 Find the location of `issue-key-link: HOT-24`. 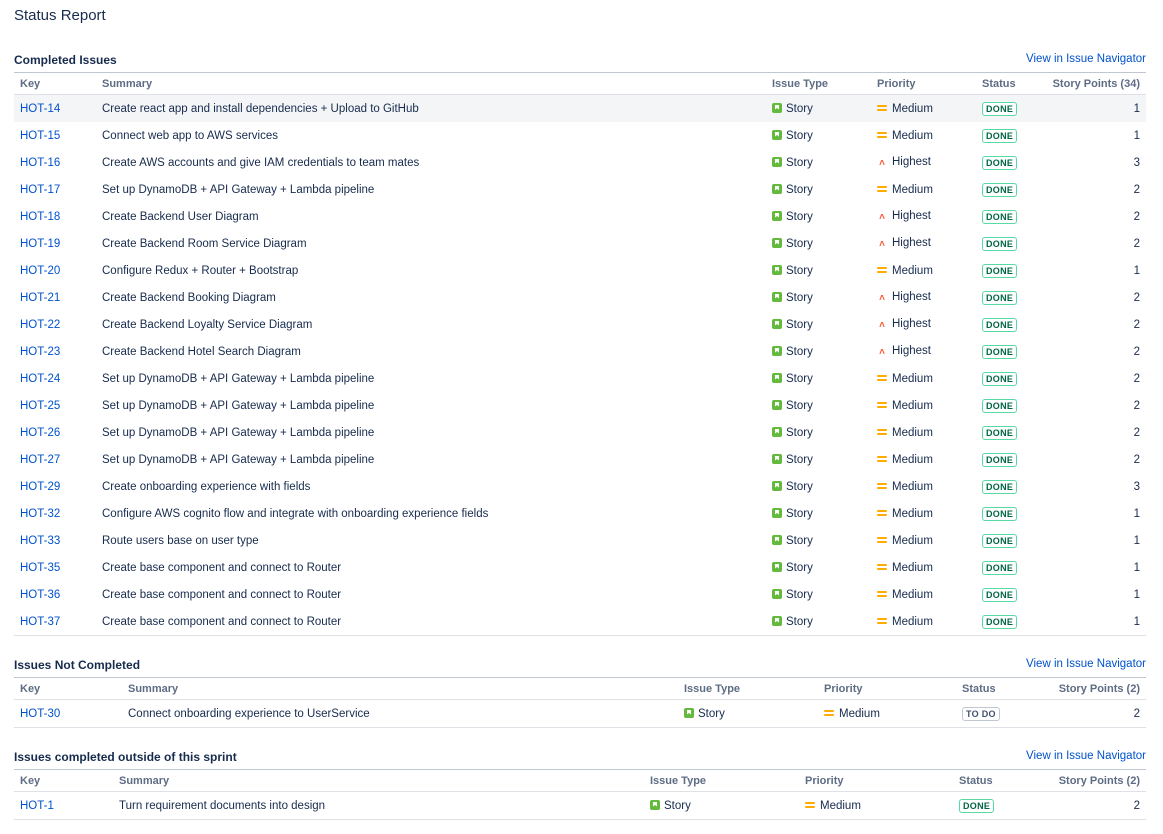

issue-key-link: HOT-24 is located at coordinates (40, 379).